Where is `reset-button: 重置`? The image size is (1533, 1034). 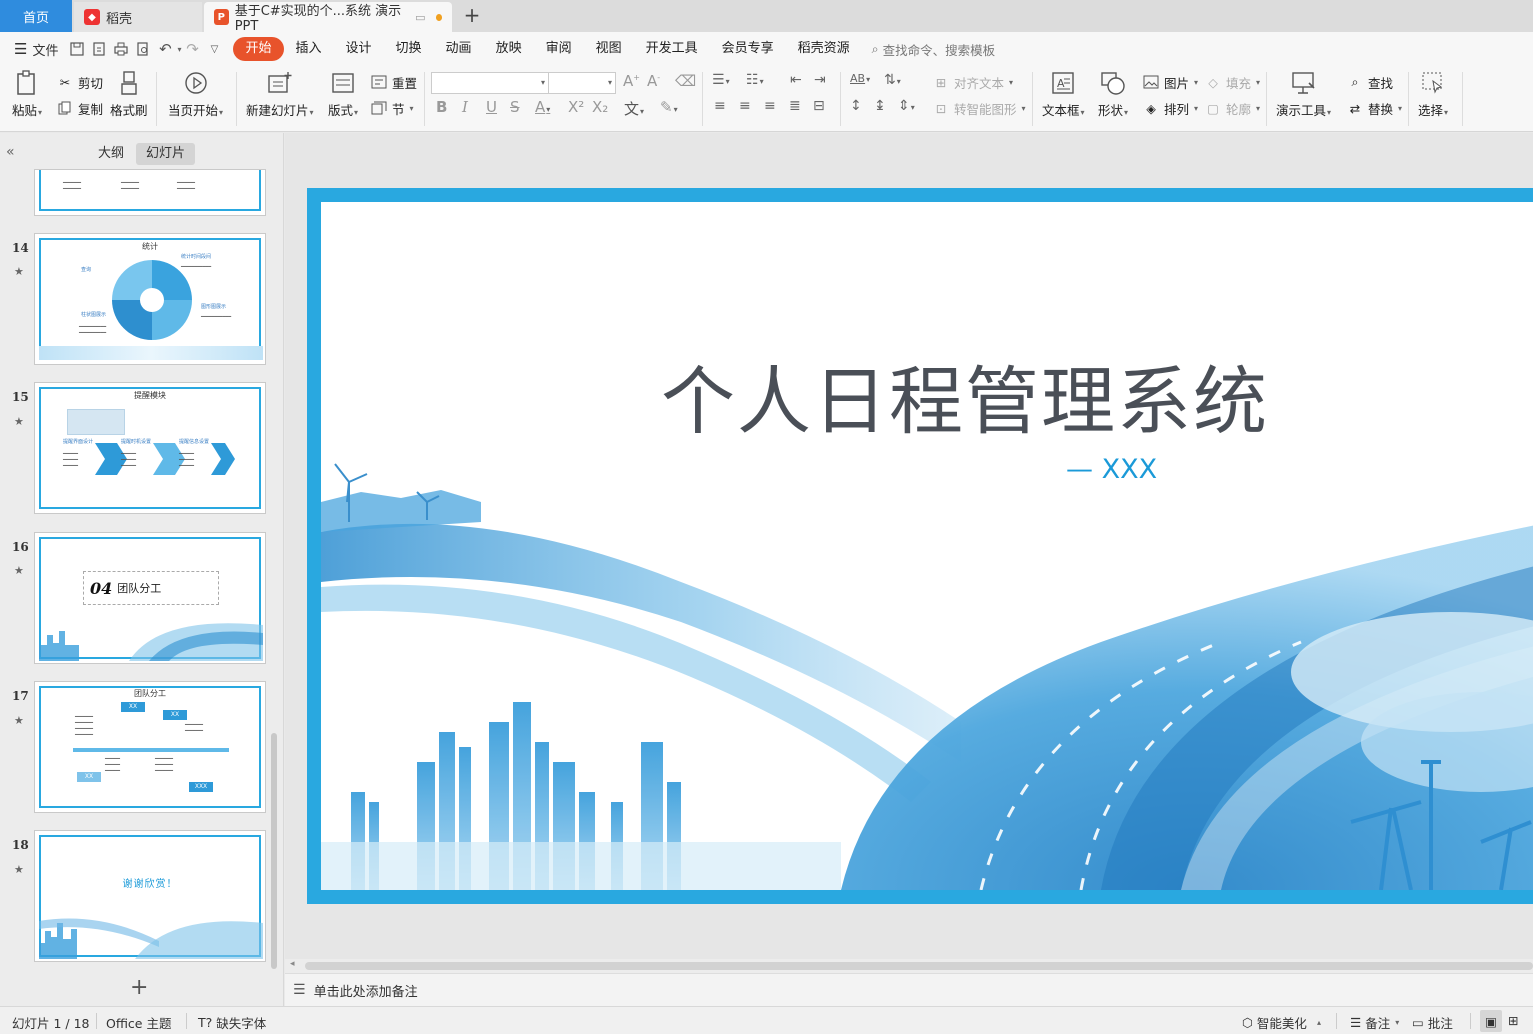
reset-button: 重置 is located at coordinates (393, 82).